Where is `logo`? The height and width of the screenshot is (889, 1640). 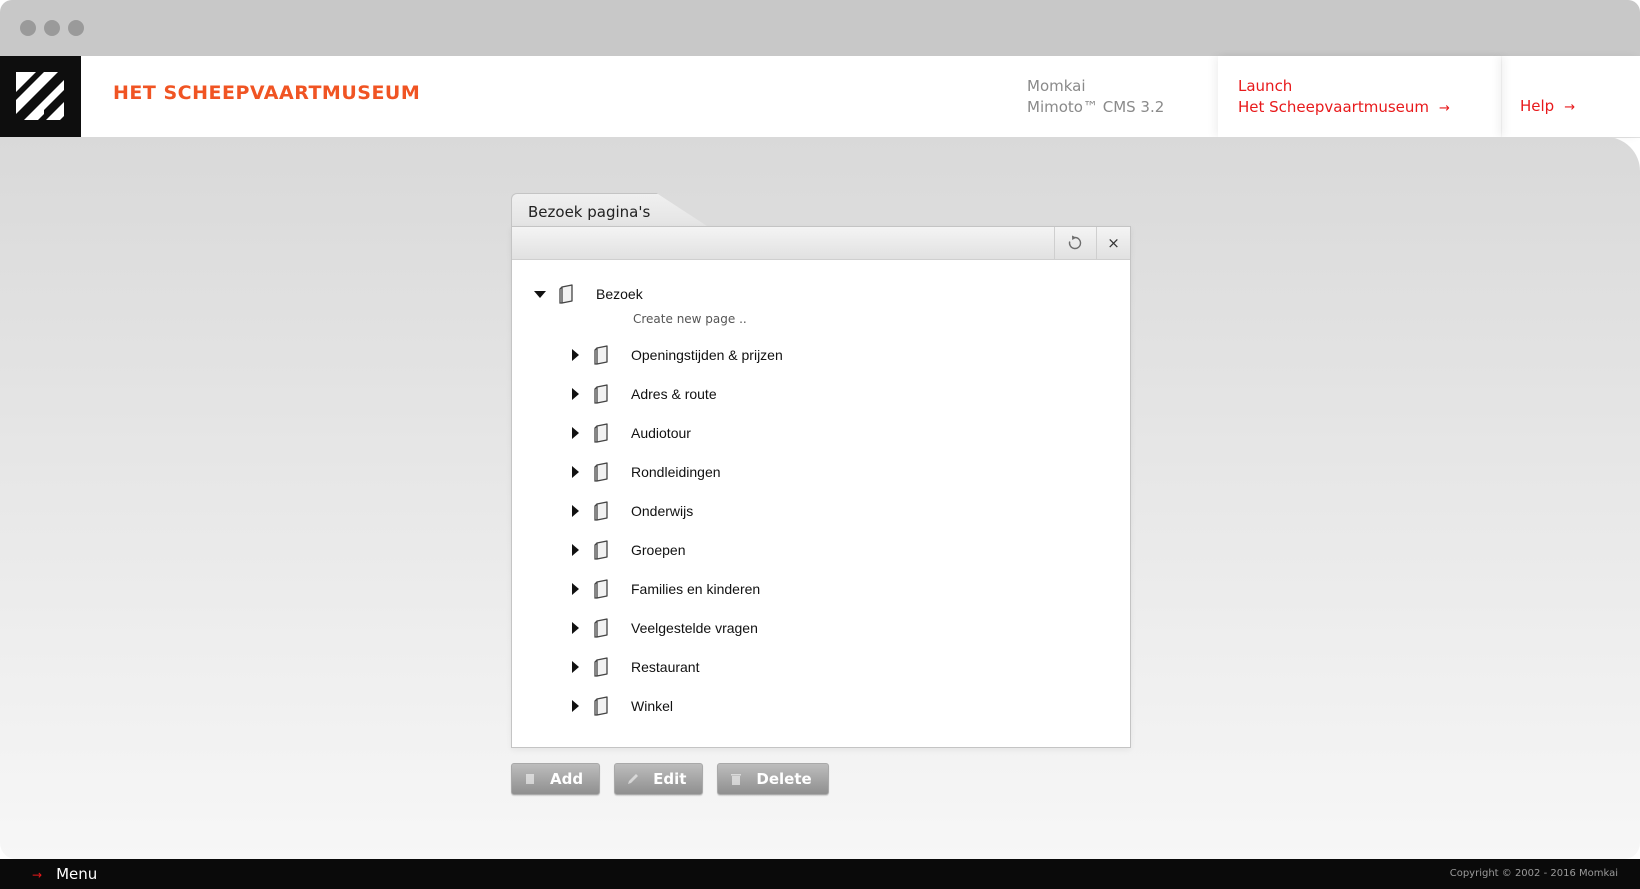
logo is located at coordinates (40, 96).